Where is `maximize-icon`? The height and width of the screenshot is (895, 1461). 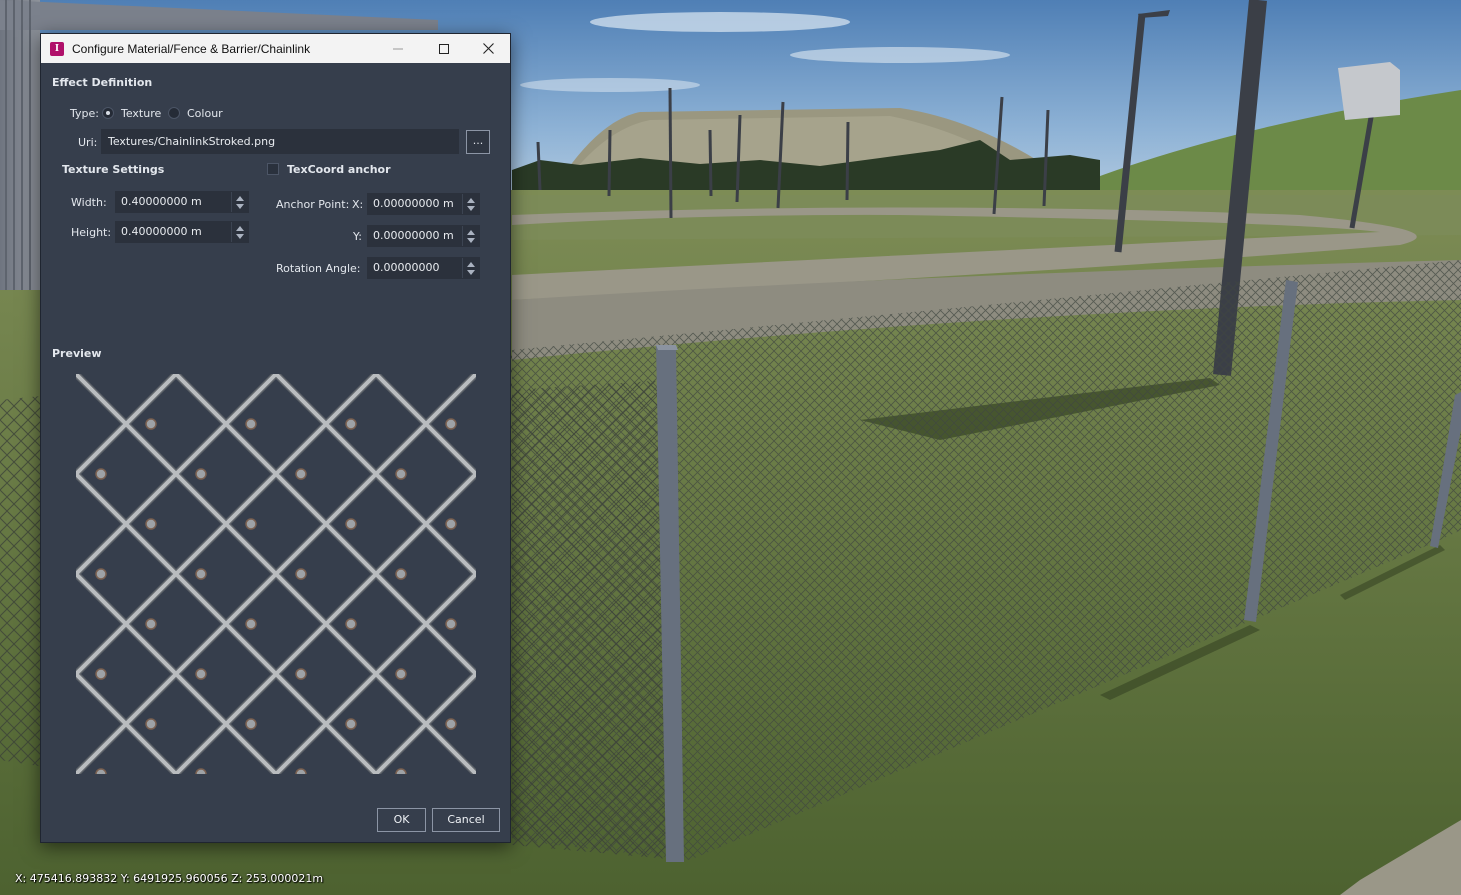 maximize-icon is located at coordinates (444, 48).